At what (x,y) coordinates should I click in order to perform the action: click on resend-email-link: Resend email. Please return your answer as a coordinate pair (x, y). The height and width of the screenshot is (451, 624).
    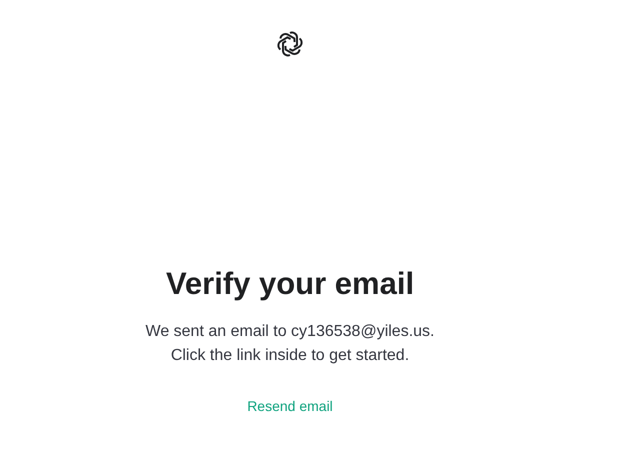
    Looking at the image, I should click on (290, 406).